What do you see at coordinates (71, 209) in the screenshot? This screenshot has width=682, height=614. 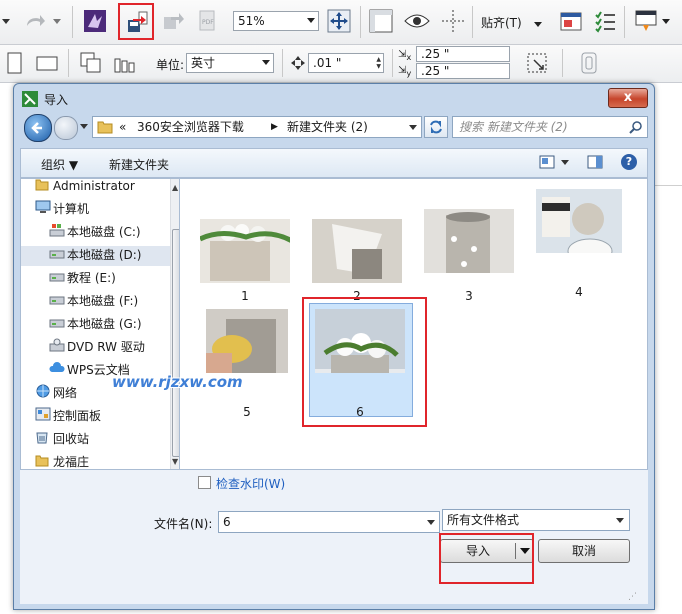 I see `tree-item-label: 计算机` at bounding box center [71, 209].